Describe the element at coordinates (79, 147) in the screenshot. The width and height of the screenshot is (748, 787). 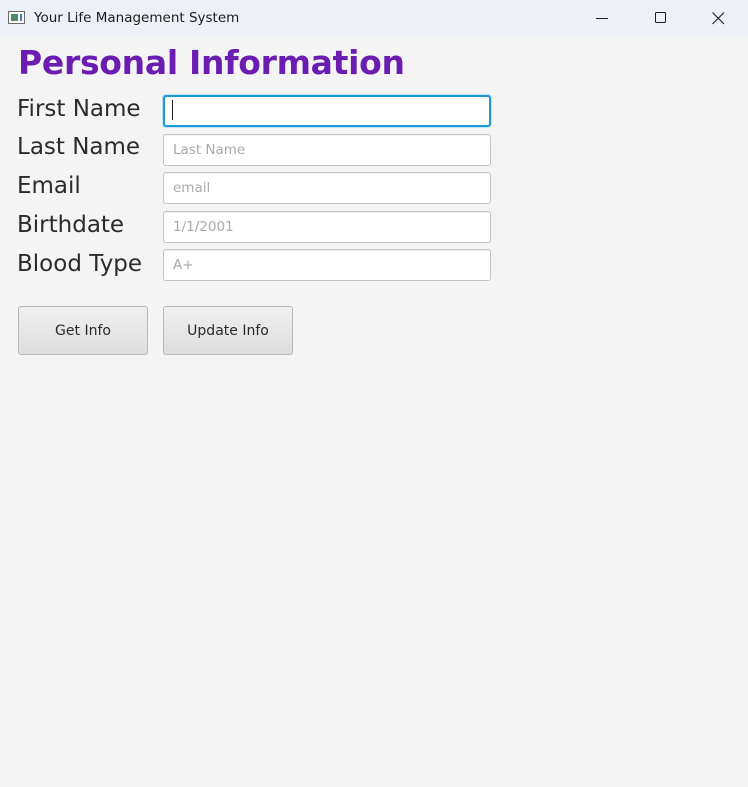
I see `last-name-label: Last Name` at that location.